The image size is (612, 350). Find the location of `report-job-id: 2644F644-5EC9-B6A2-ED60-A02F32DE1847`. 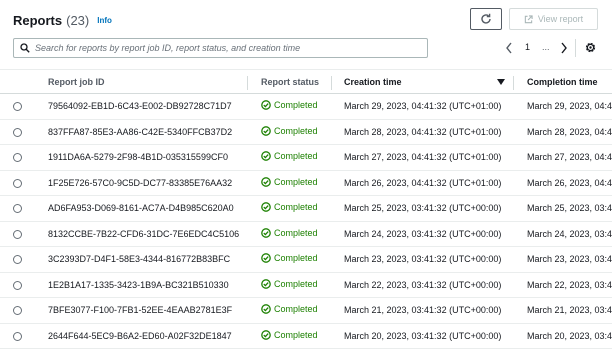

report-job-id: 2644F644-5EC9-B6A2-ED60-A02F32DE1847 is located at coordinates (140, 335).